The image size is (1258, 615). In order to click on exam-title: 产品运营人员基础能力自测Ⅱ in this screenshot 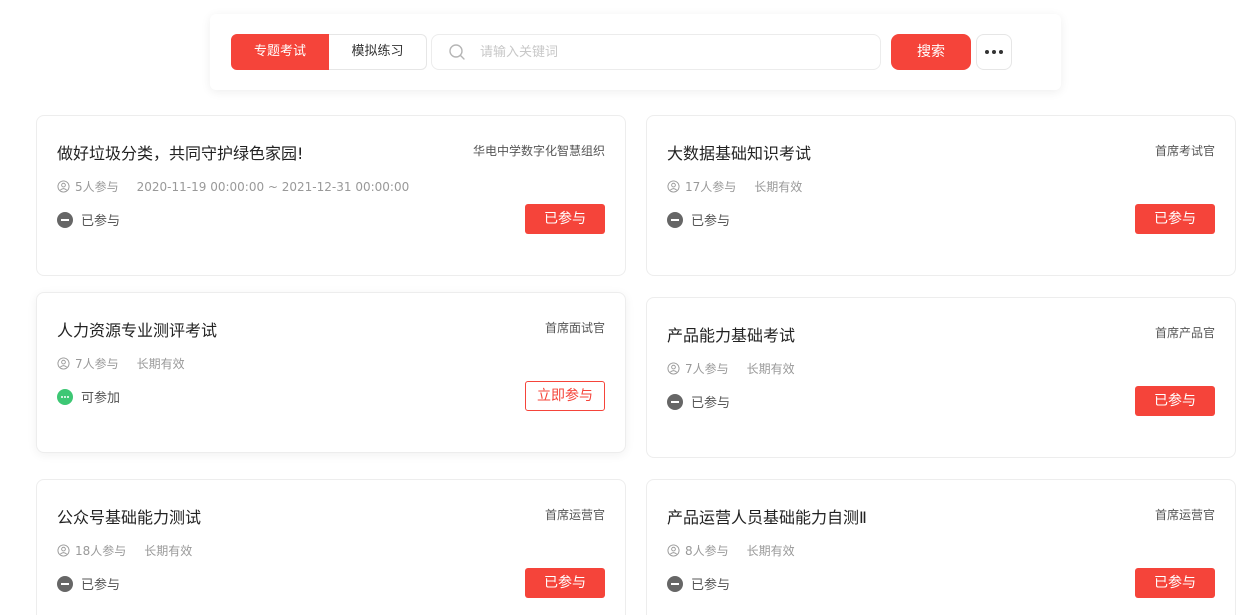, I will do `click(767, 517)`.